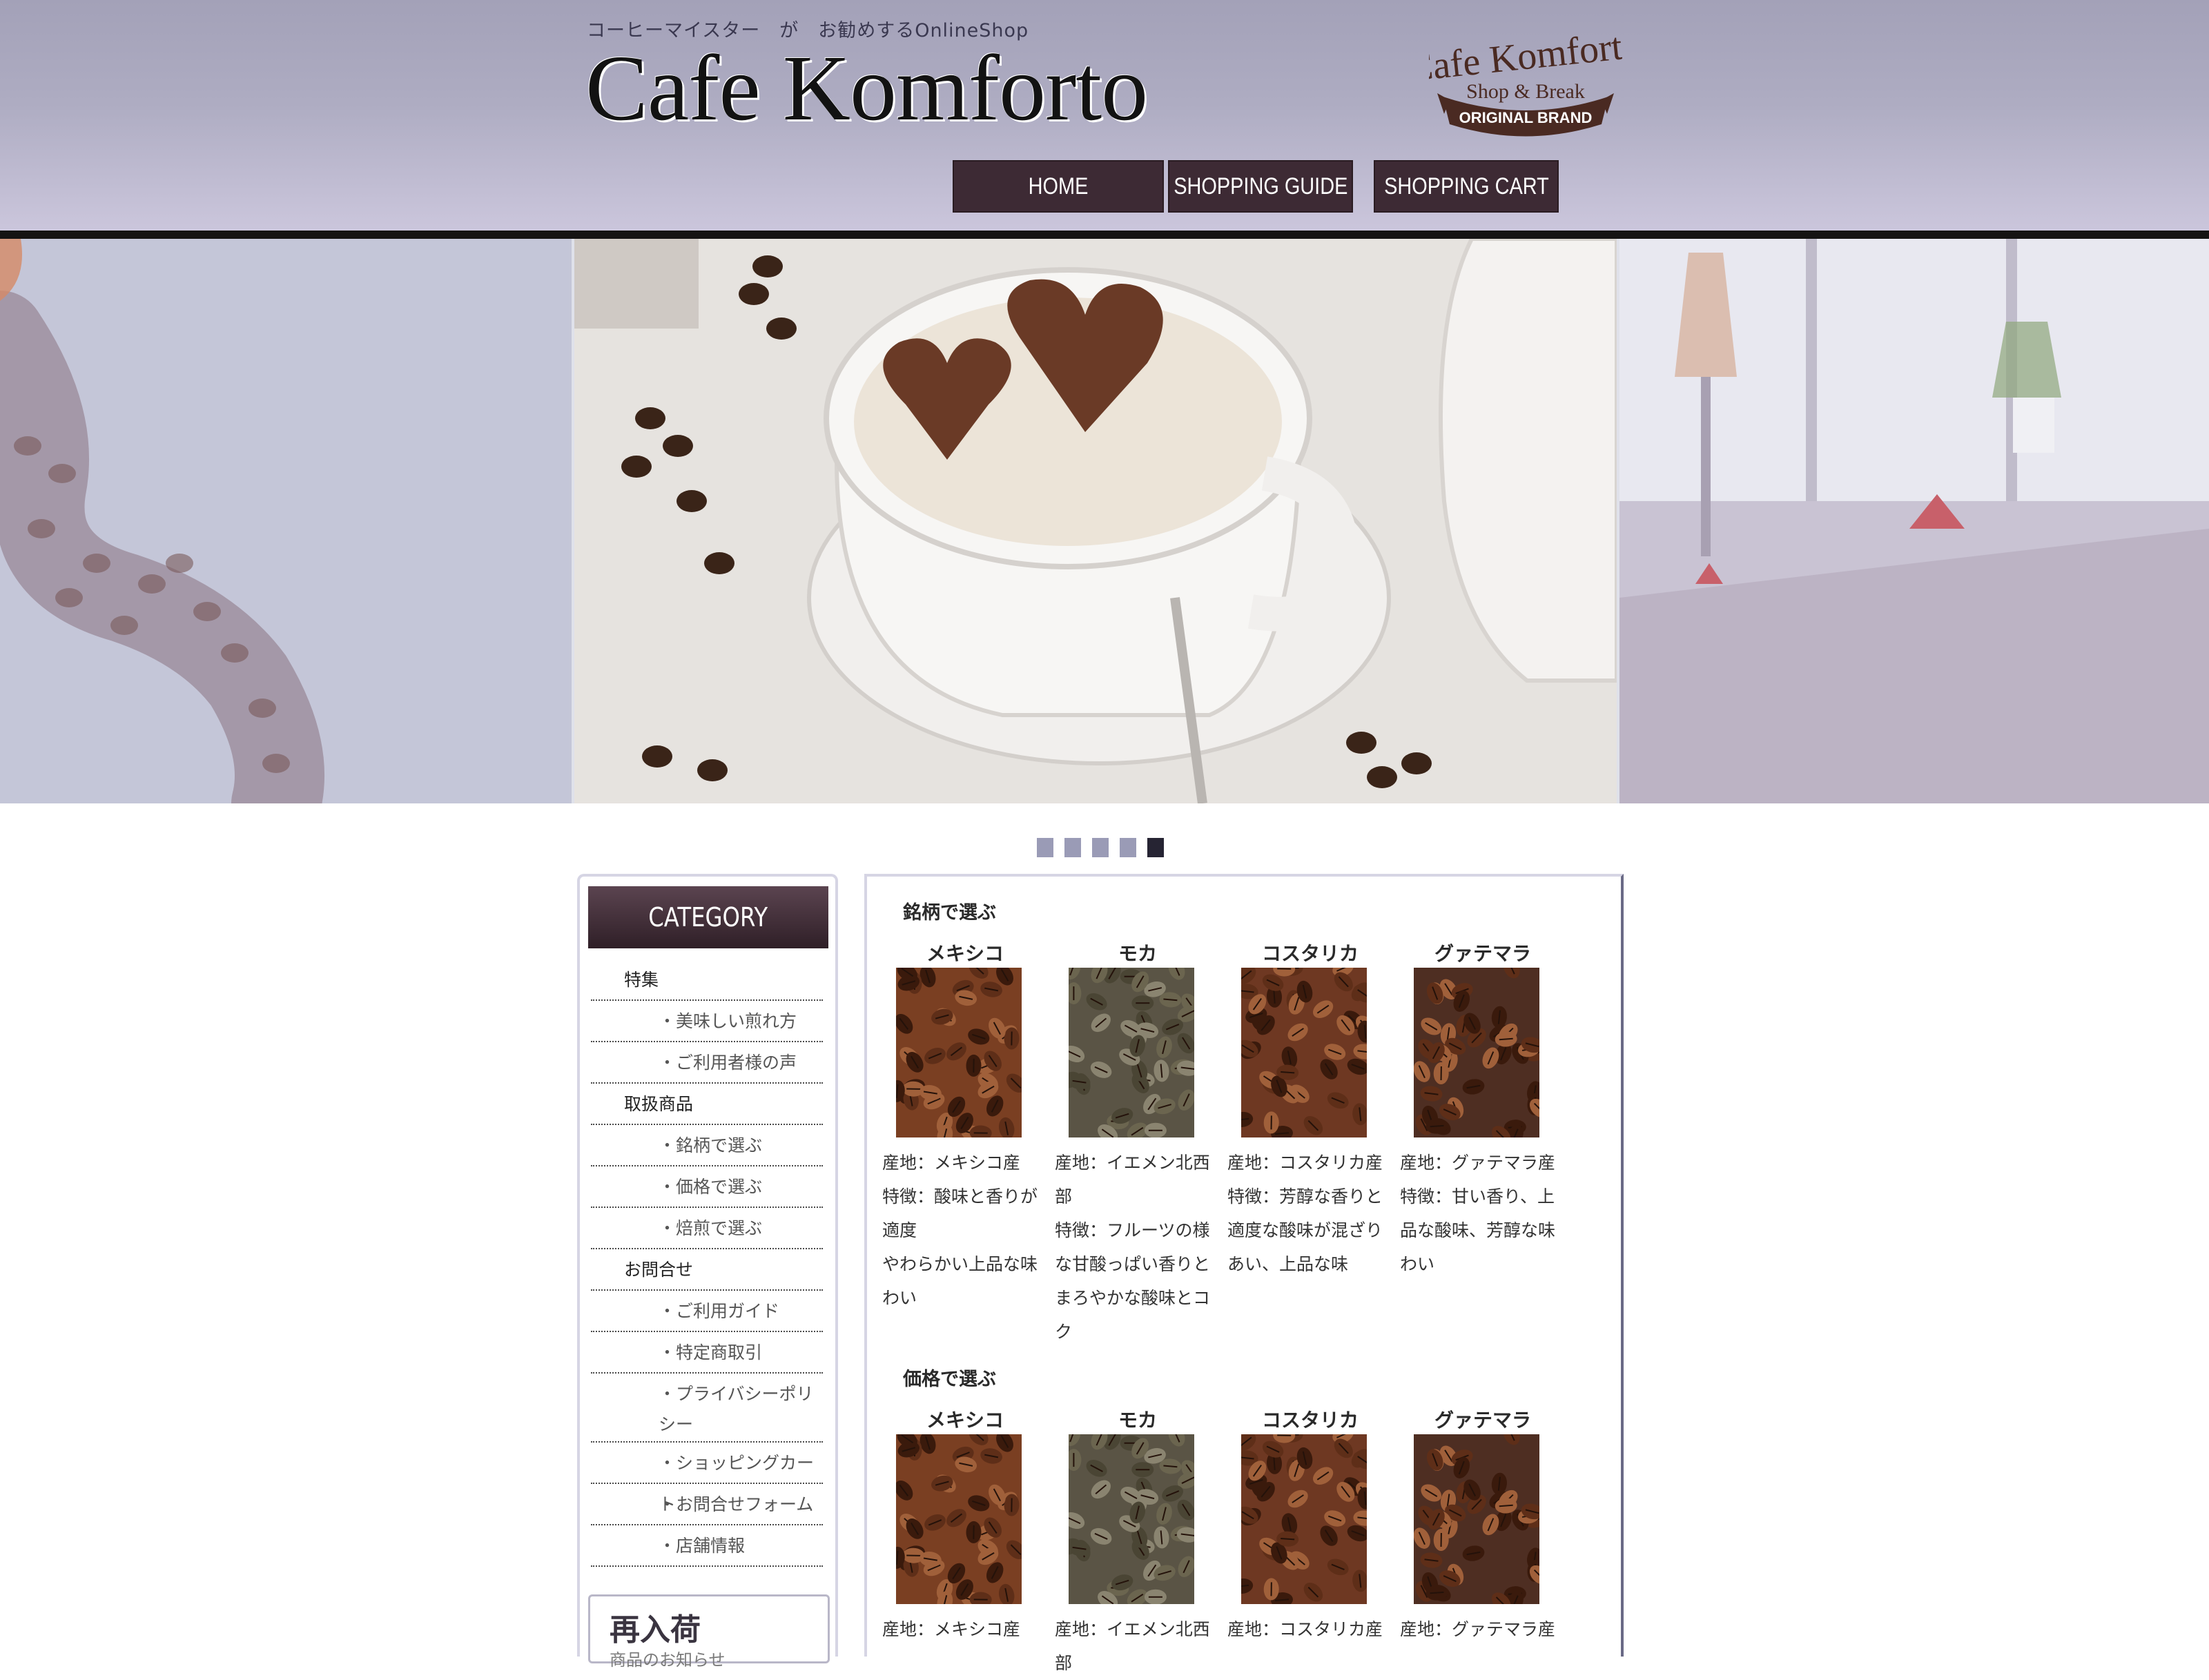 Image resolution: width=2209 pixels, height=1680 pixels. I want to click on menu-link: ・特定商取引, so click(707, 1353).